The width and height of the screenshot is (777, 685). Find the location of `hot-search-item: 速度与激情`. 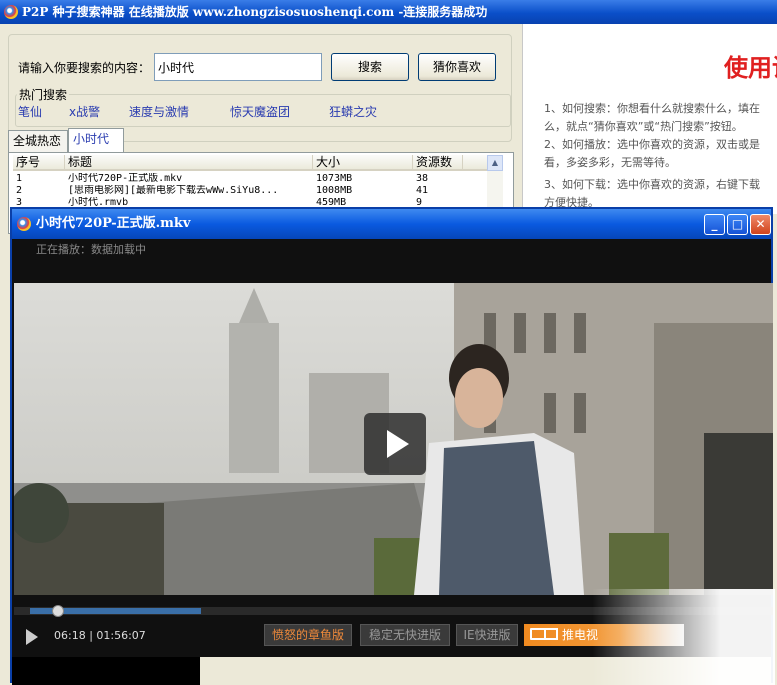

hot-search-item: 速度与激情 is located at coordinates (159, 111).